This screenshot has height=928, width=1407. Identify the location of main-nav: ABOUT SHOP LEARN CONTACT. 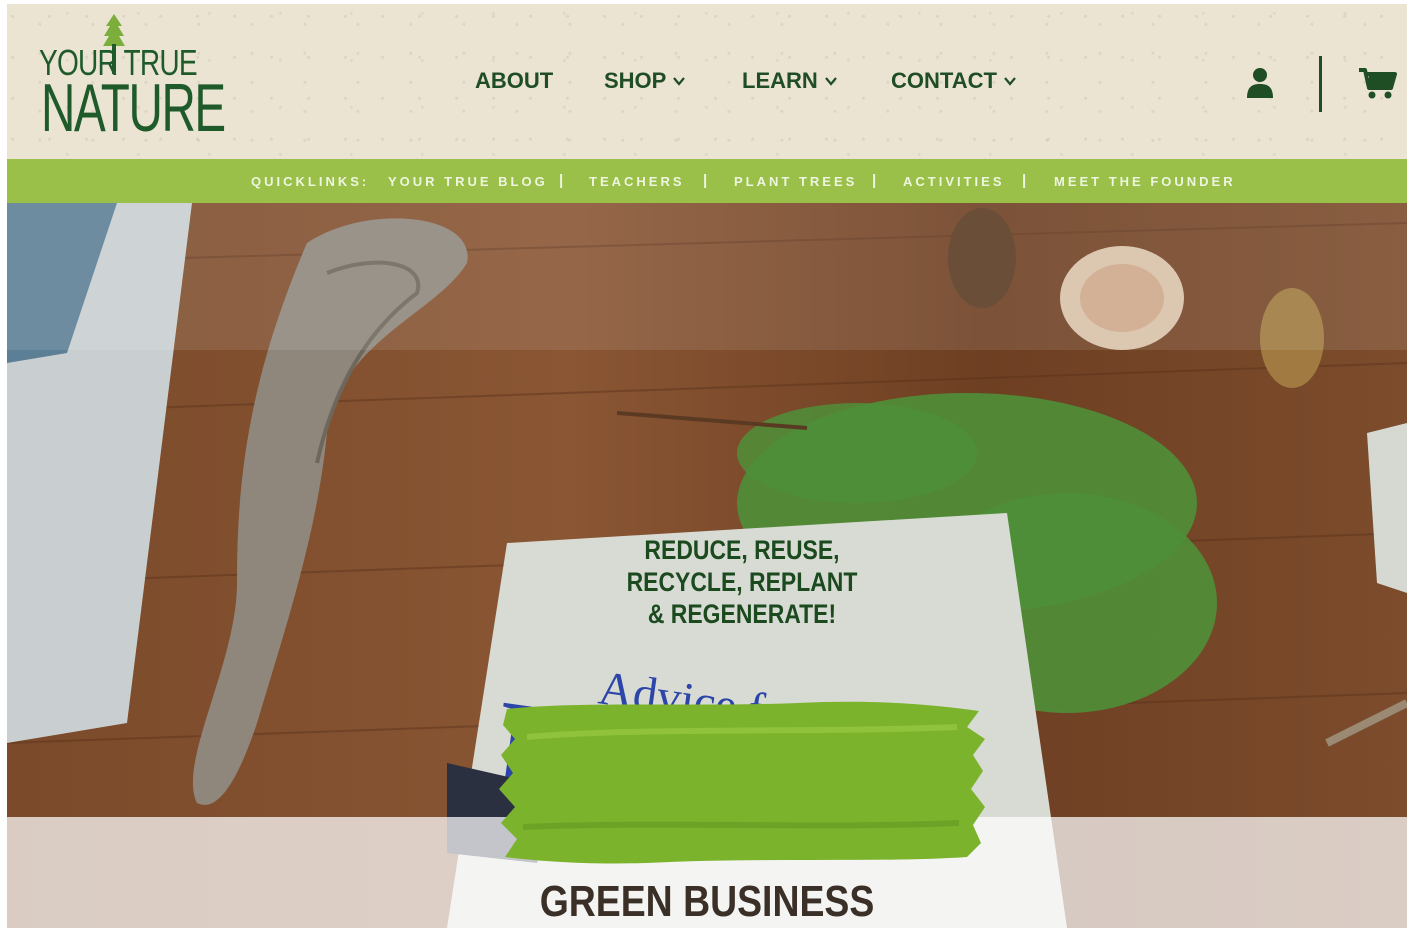
(707, 83).